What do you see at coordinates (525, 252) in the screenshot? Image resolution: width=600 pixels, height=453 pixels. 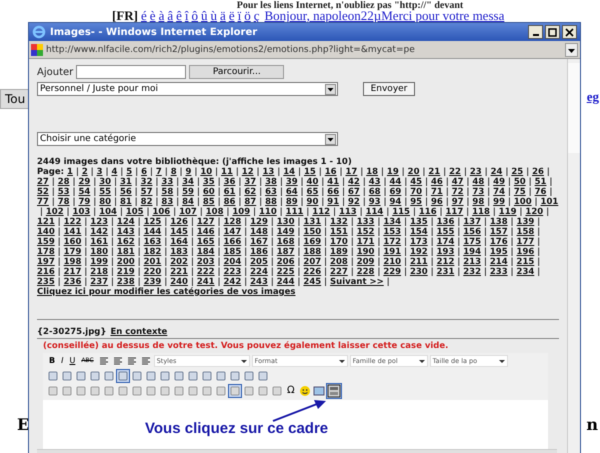 I see `page-link: 196` at bounding box center [525, 252].